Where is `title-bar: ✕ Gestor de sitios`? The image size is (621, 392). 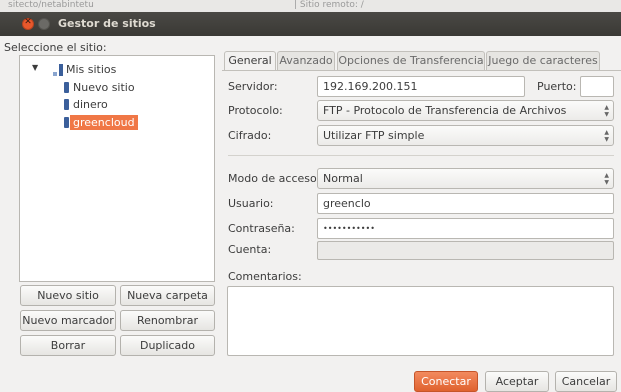 title-bar: ✕ Gestor de sitios is located at coordinates (310, 24).